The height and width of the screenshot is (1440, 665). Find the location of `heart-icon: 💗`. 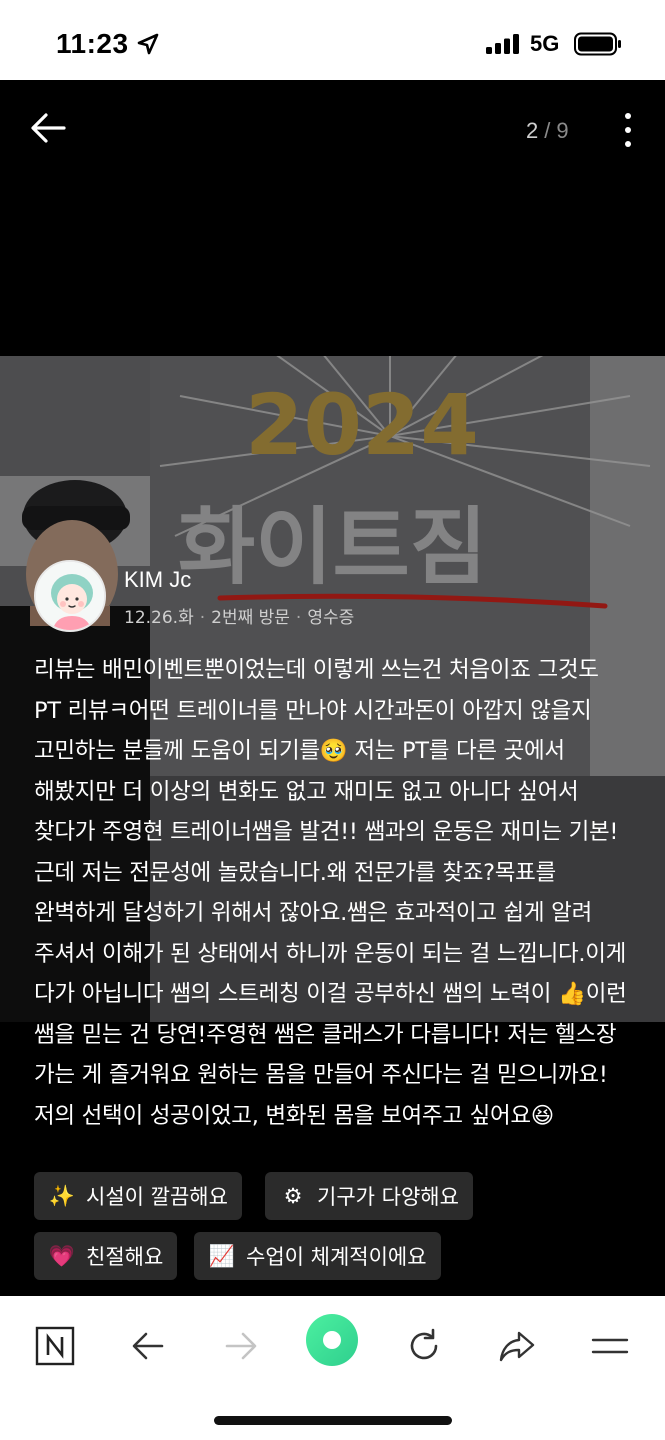

heart-icon: 💗 is located at coordinates (62, 1255).